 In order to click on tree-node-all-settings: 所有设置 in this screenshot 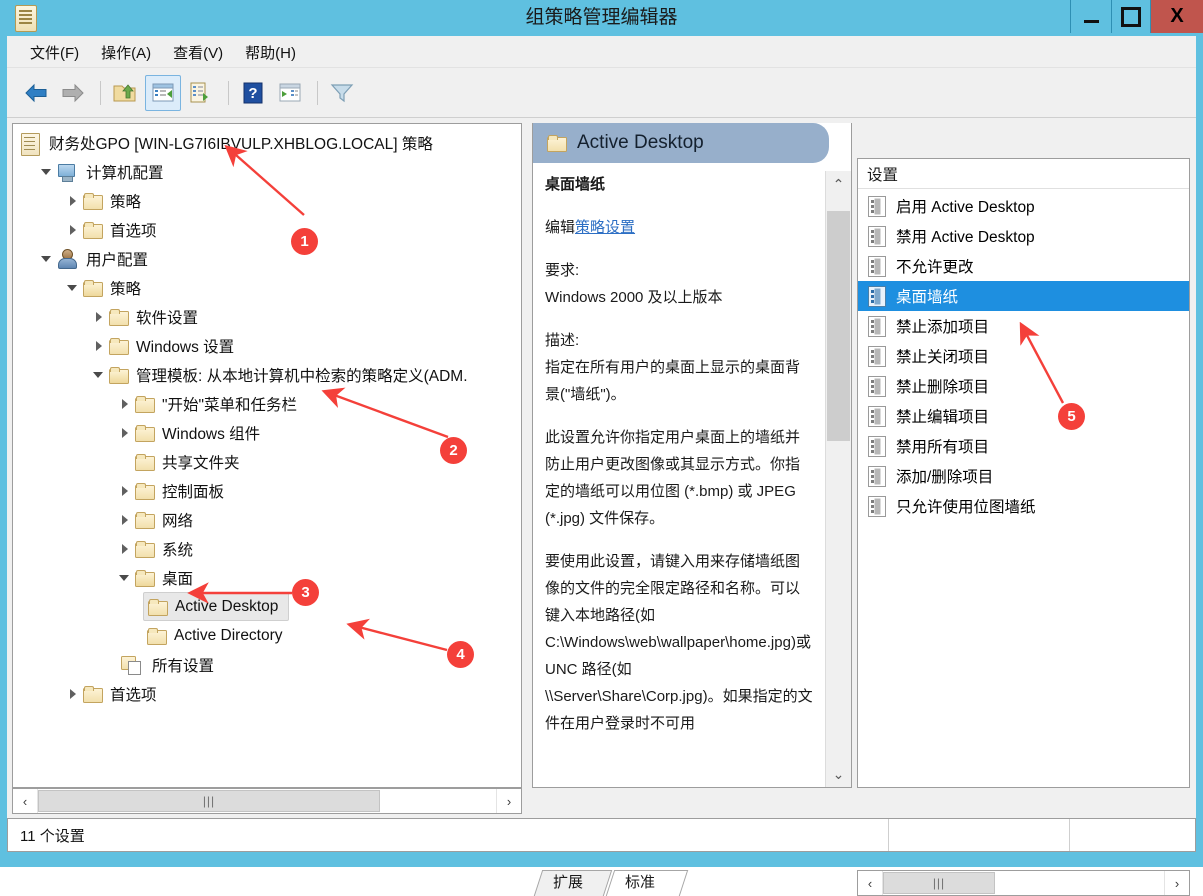, I will do `click(267, 664)`.